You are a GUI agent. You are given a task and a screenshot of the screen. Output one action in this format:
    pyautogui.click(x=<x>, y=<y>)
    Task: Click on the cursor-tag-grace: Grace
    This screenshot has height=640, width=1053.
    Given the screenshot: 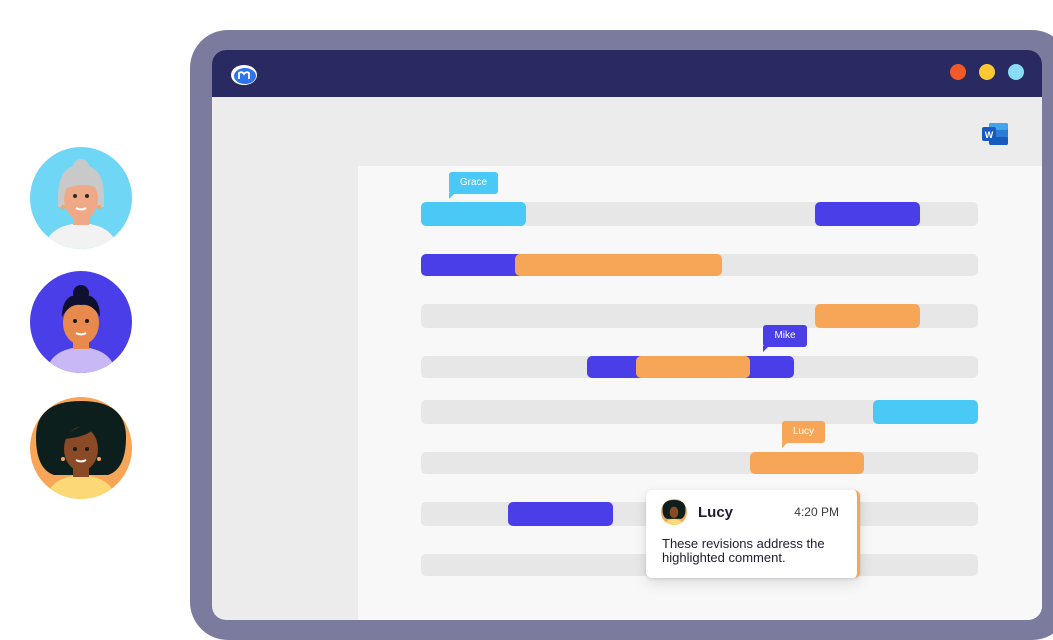 What is the action you would take?
    pyautogui.click(x=473, y=185)
    